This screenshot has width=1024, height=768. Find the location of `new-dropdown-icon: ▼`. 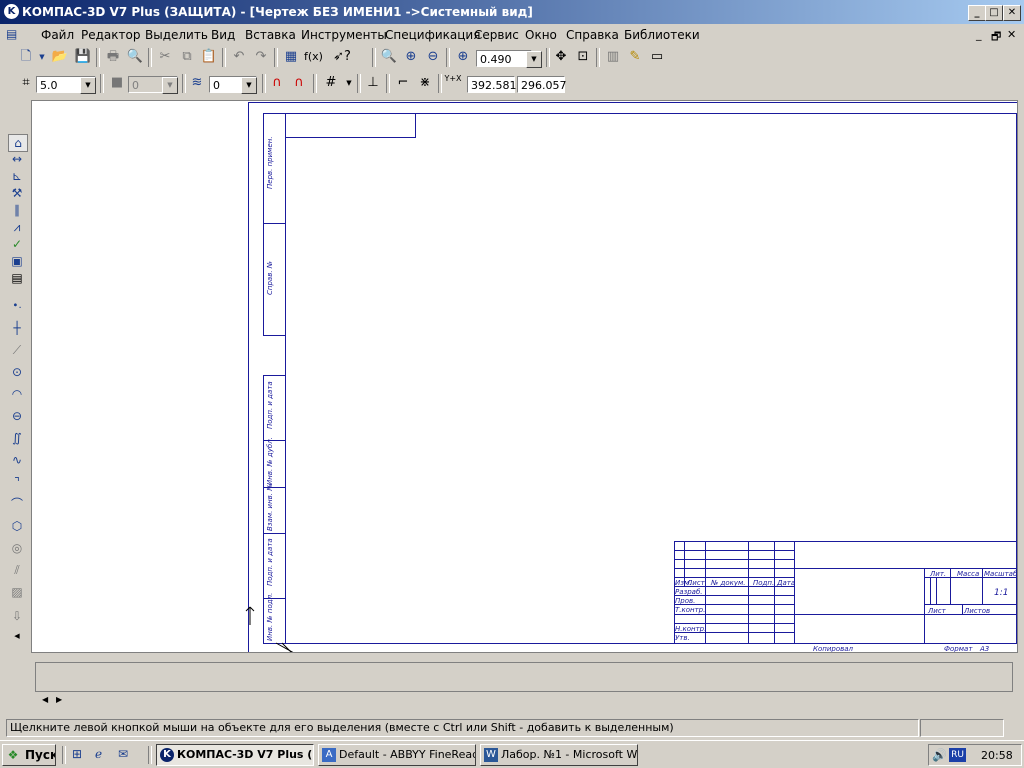

new-dropdown-icon: ▼ is located at coordinates (42, 57).